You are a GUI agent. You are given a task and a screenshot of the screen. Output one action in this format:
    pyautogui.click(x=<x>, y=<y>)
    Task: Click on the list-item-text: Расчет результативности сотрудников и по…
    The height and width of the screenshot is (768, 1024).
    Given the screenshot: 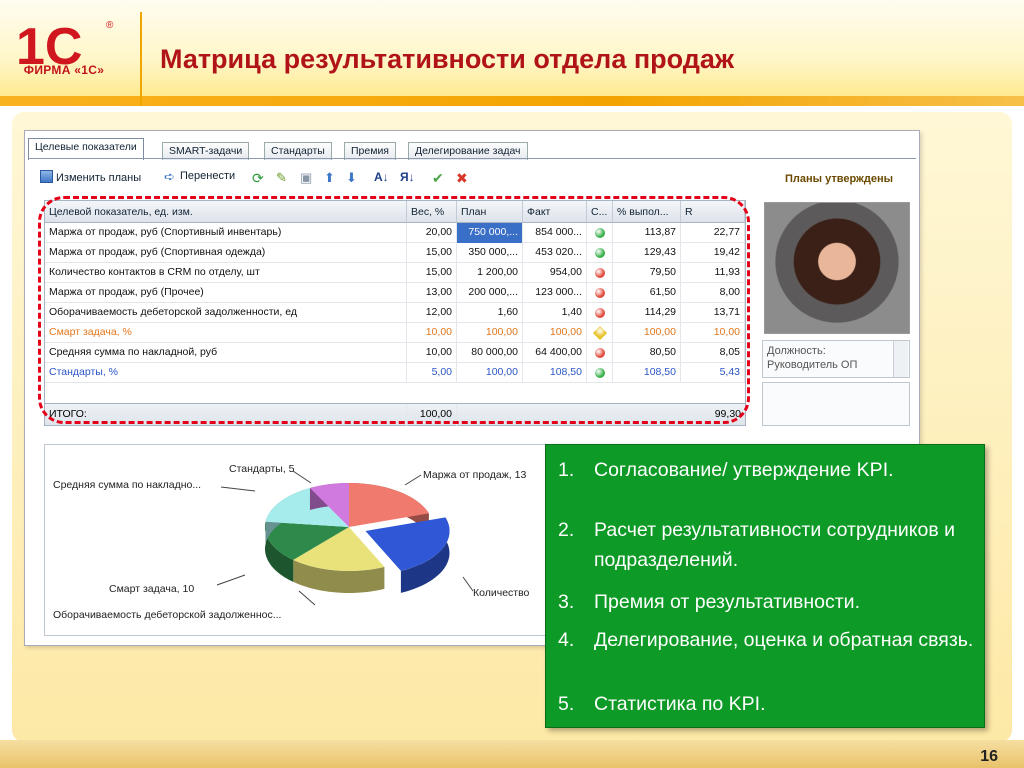 What is the action you would take?
    pyautogui.click(x=775, y=545)
    